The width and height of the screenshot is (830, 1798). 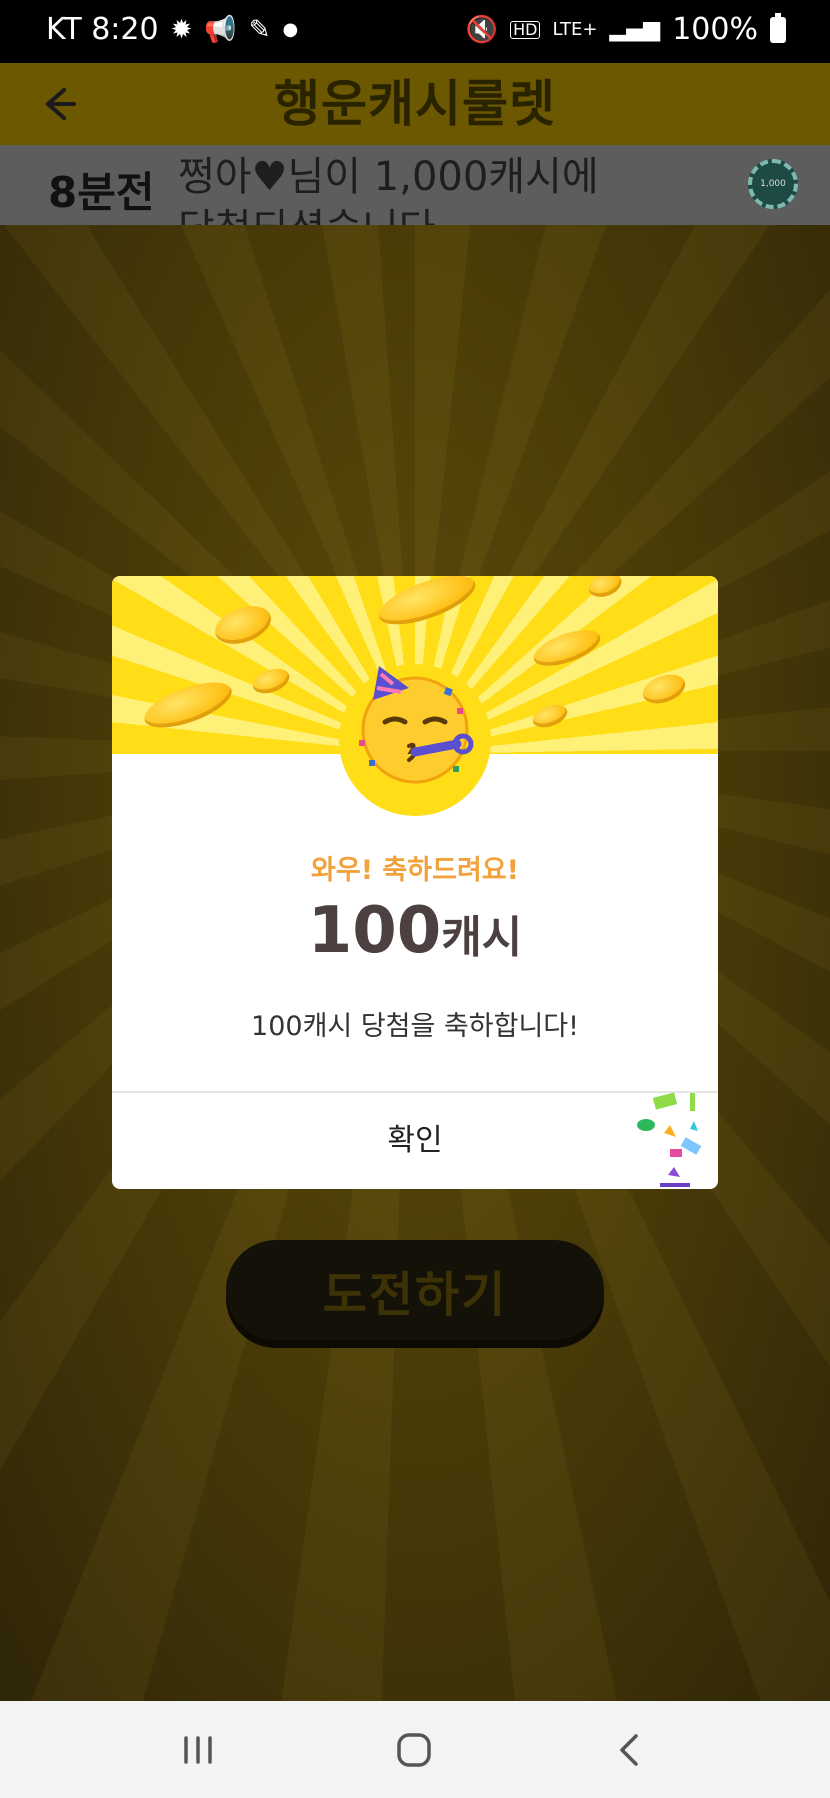 I want to click on party-face-icon, so click(x=416, y=725).